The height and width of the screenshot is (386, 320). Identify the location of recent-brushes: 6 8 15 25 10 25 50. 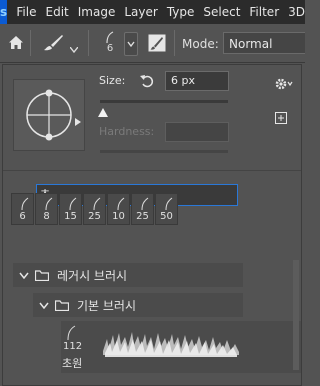
(95, 210).